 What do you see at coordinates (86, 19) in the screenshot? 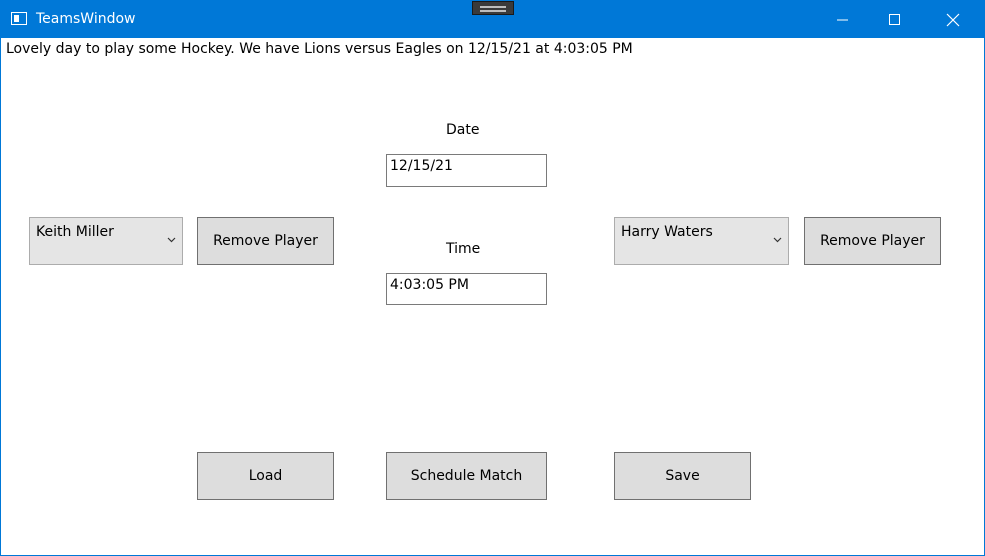
I see `window-title: TeamsWindow` at bounding box center [86, 19].